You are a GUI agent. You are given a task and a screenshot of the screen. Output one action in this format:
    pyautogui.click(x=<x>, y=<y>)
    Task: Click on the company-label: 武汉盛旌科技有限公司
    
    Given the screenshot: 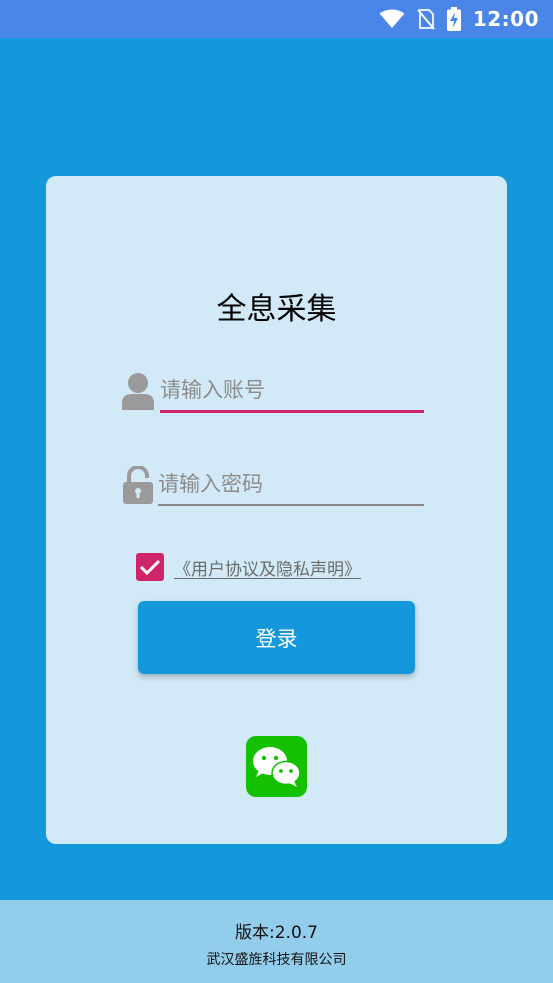 What is the action you would take?
    pyautogui.click(x=276, y=960)
    